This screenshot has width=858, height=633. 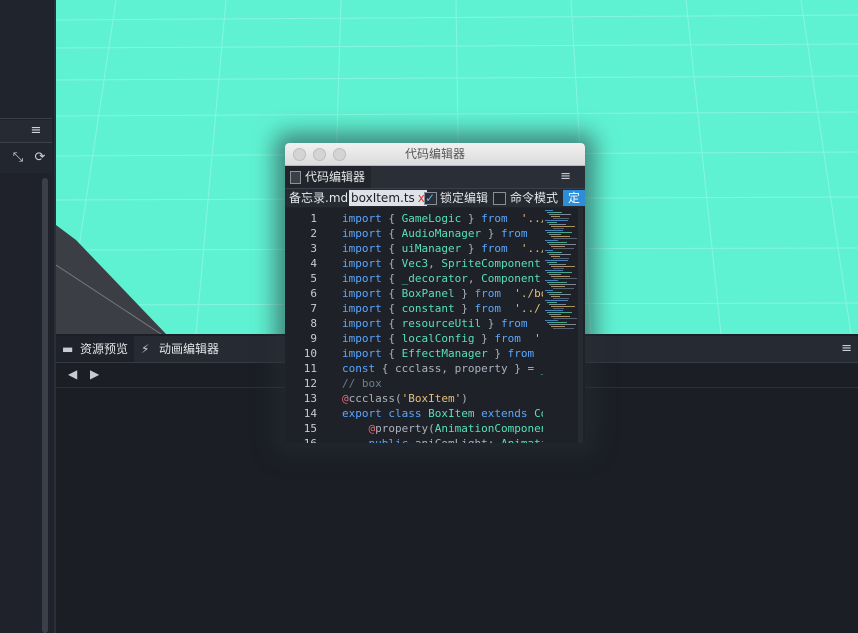 I want to click on line-content: import { GameLogic } from '../., so click(x=448, y=218).